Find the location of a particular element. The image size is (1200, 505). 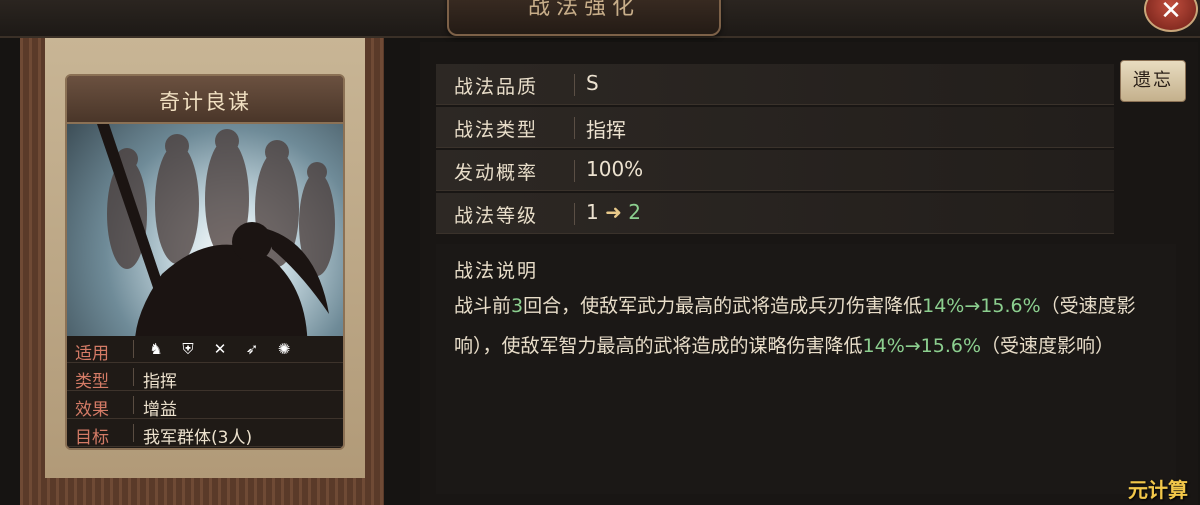

bow-icon: ✕ is located at coordinates (220, 349).